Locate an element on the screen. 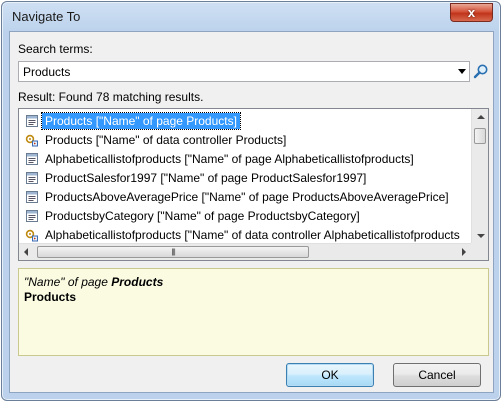 The image size is (504, 404). ok-button: OK is located at coordinates (330, 375).